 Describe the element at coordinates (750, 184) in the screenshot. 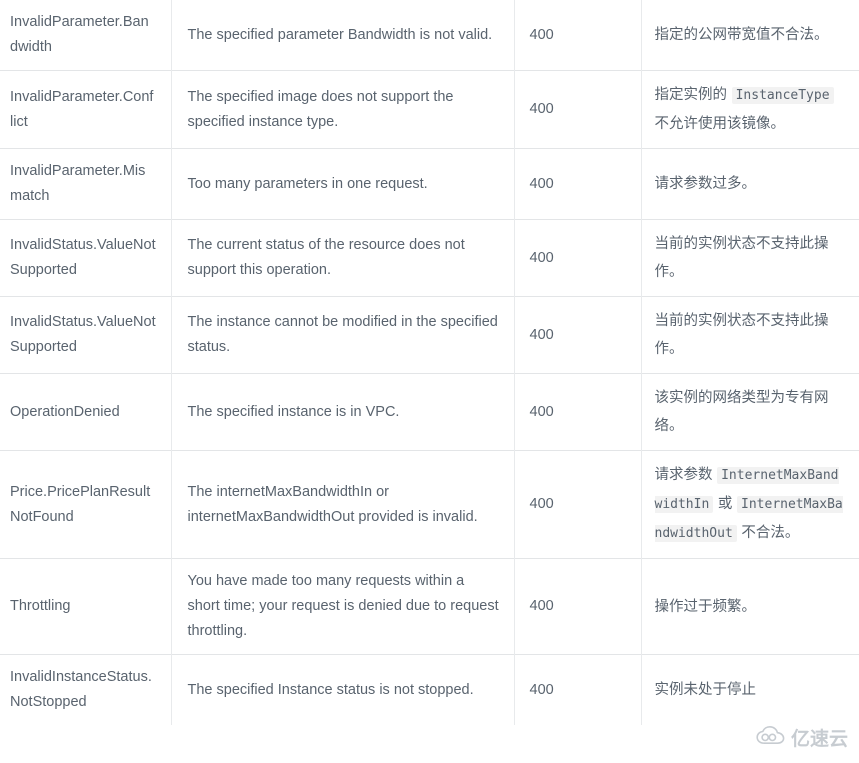

I see `cell-error-description-zh: 请求参数过多。` at that location.